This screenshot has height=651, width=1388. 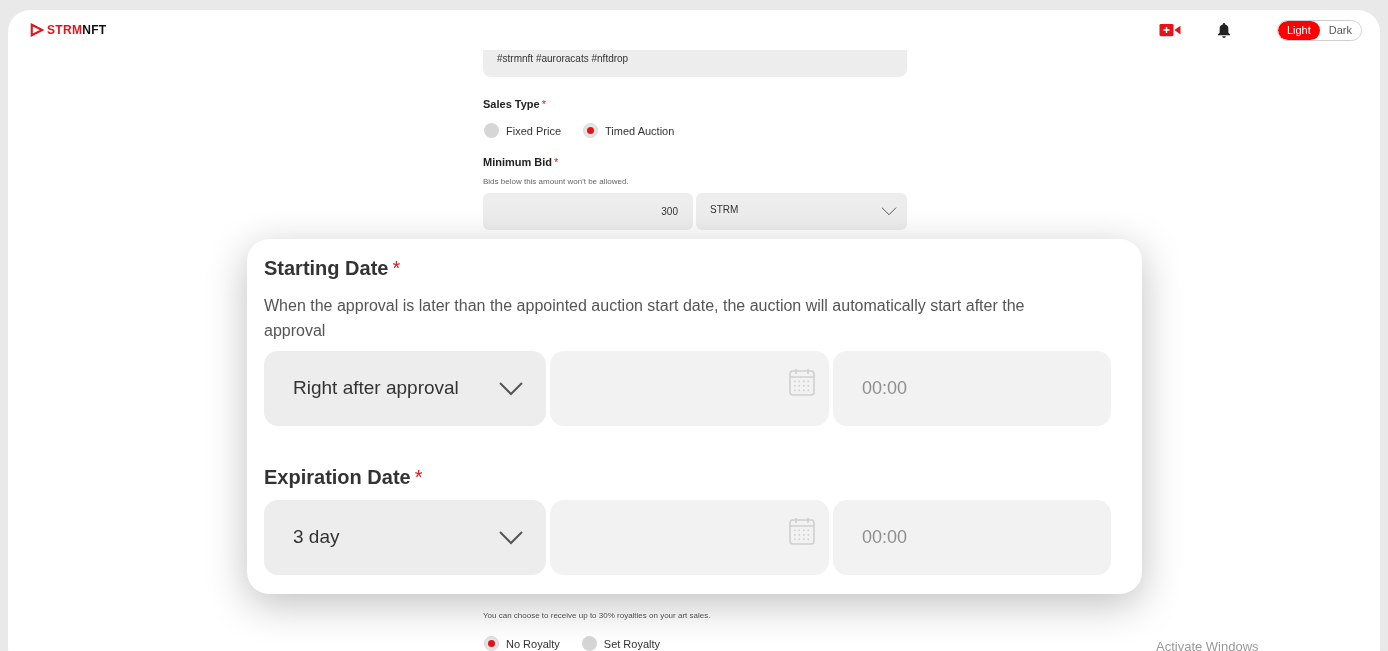 What do you see at coordinates (344, 477) in the screenshot?
I see `section-title: Expiration Date *` at bounding box center [344, 477].